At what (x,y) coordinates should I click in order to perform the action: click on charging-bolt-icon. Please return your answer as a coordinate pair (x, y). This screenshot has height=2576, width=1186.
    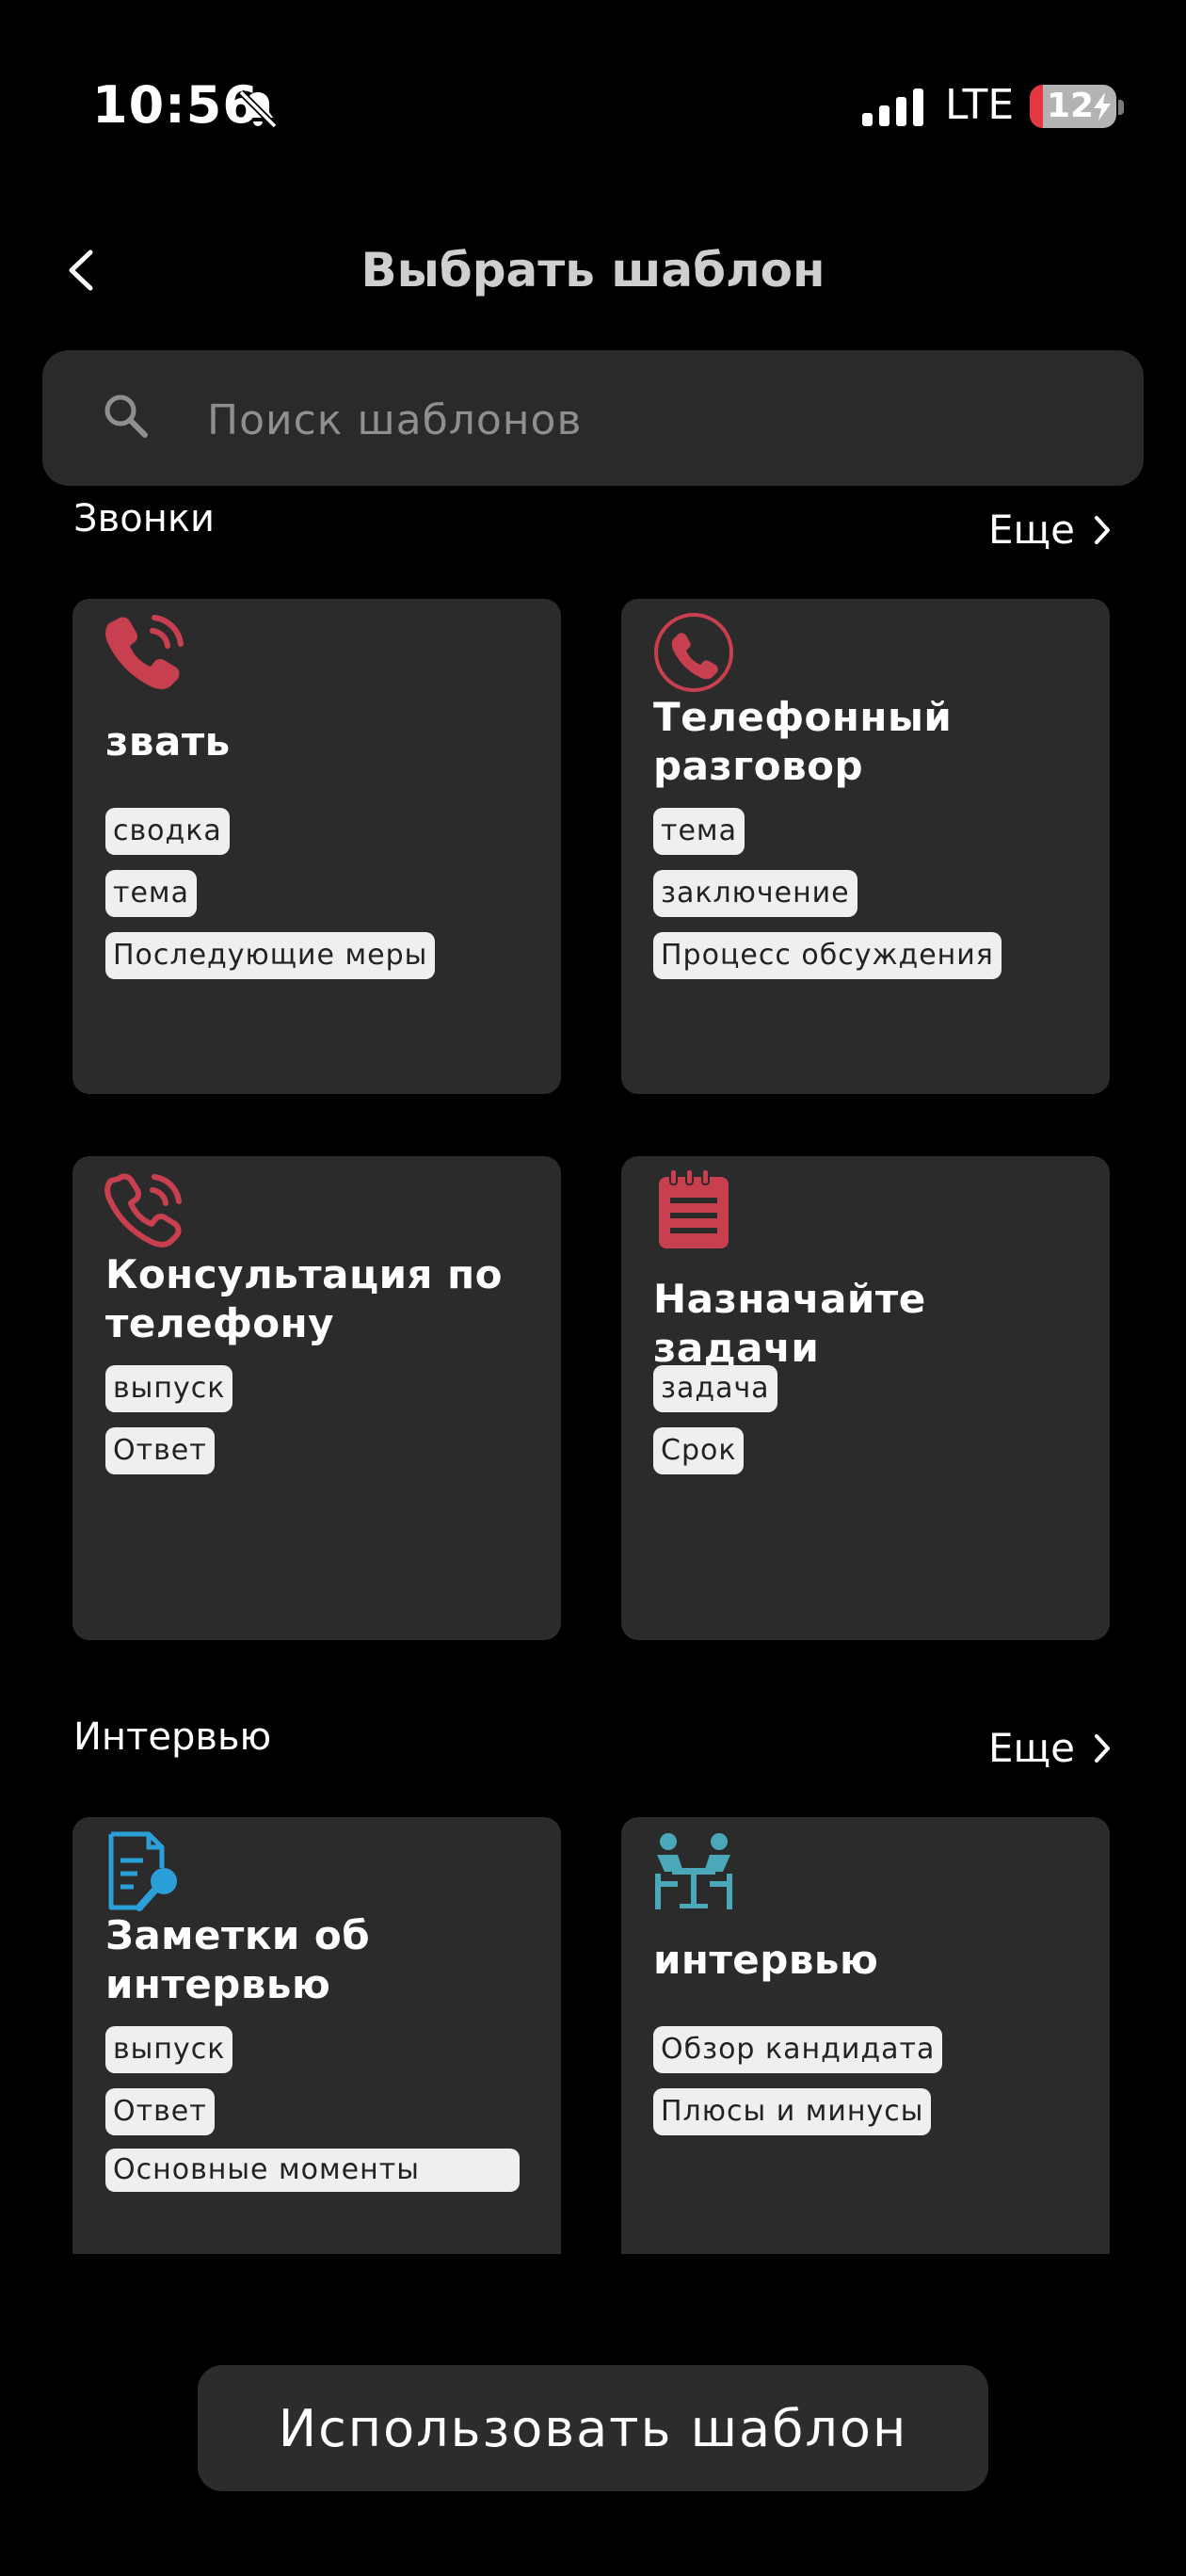
    Looking at the image, I should click on (1102, 106).